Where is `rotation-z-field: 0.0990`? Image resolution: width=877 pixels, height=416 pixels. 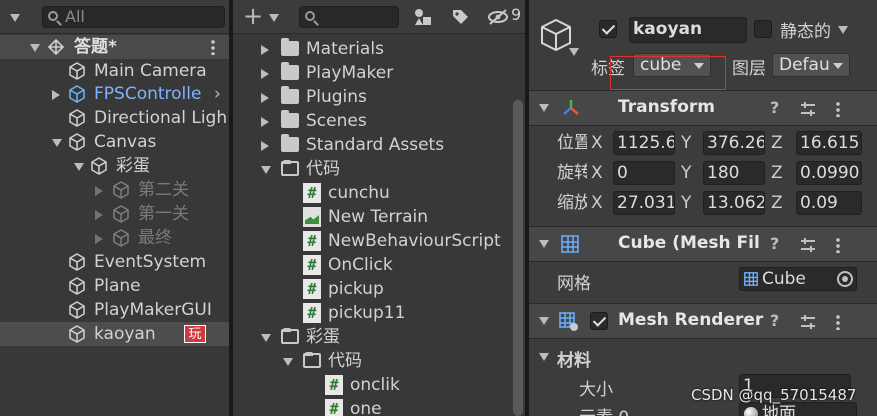
rotation-z-field: 0.0990 is located at coordinates (829, 173).